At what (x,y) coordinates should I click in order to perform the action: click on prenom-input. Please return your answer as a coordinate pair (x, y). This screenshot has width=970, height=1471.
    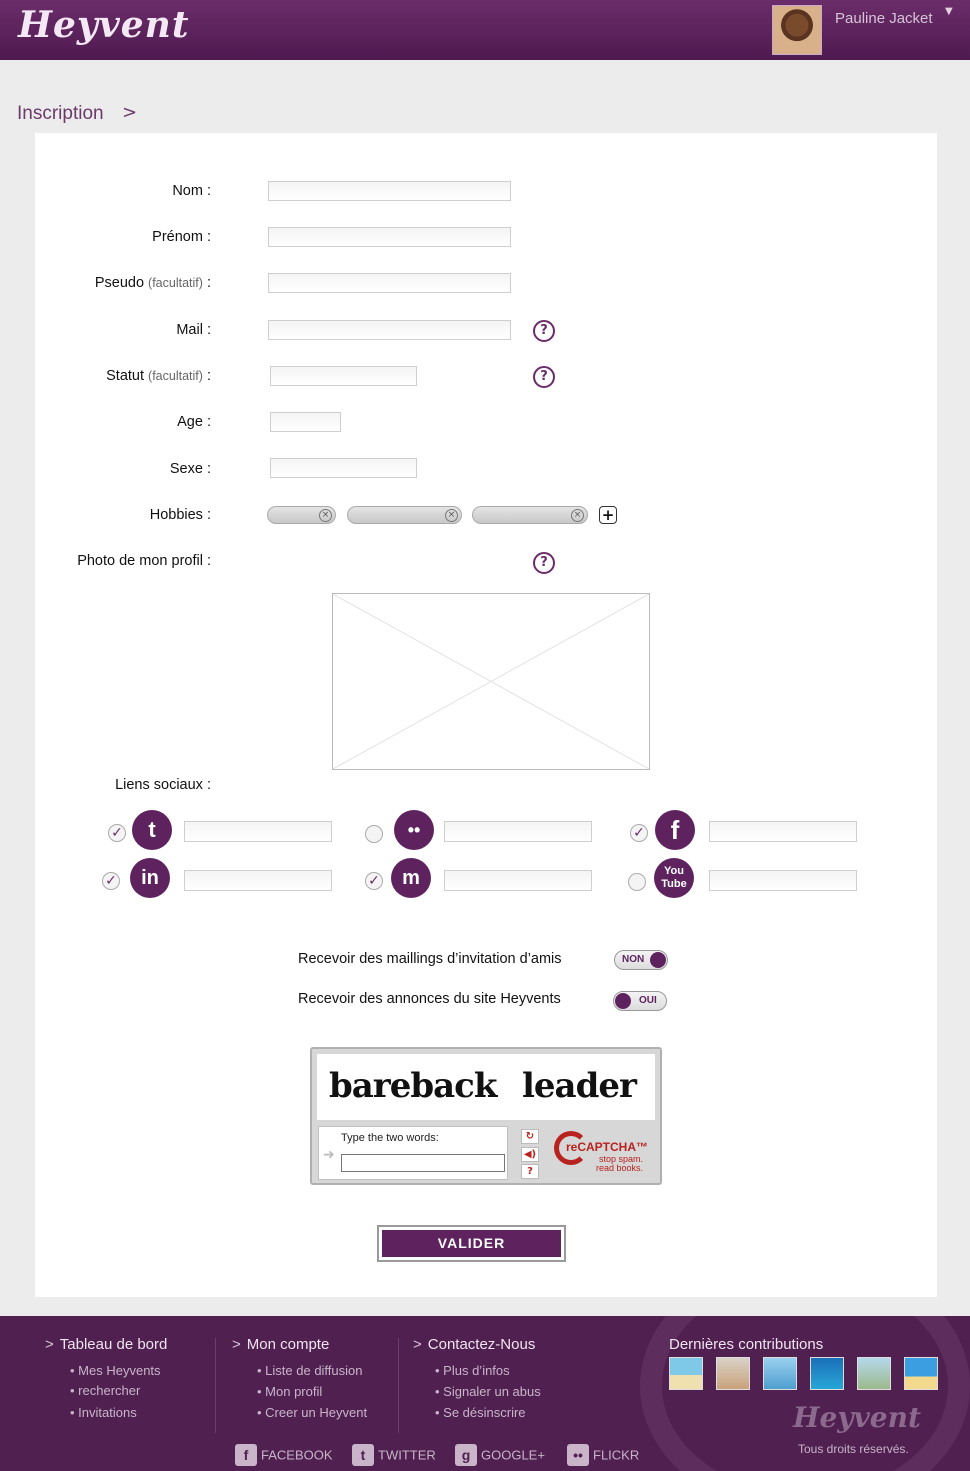
    Looking at the image, I should click on (389, 237).